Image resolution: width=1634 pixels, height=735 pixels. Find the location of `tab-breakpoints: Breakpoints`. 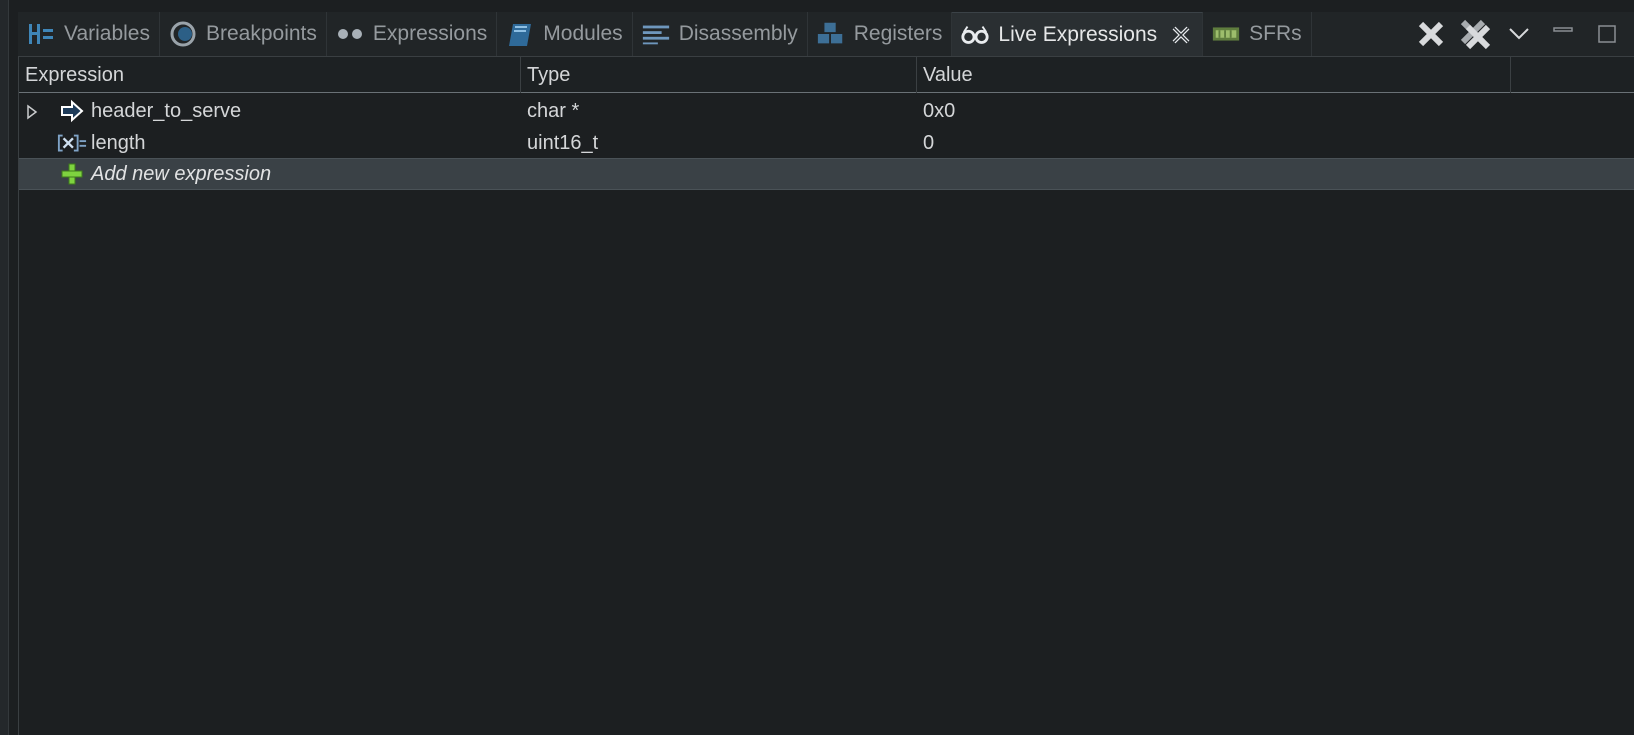

tab-breakpoints: Breakpoints is located at coordinates (243, 34).